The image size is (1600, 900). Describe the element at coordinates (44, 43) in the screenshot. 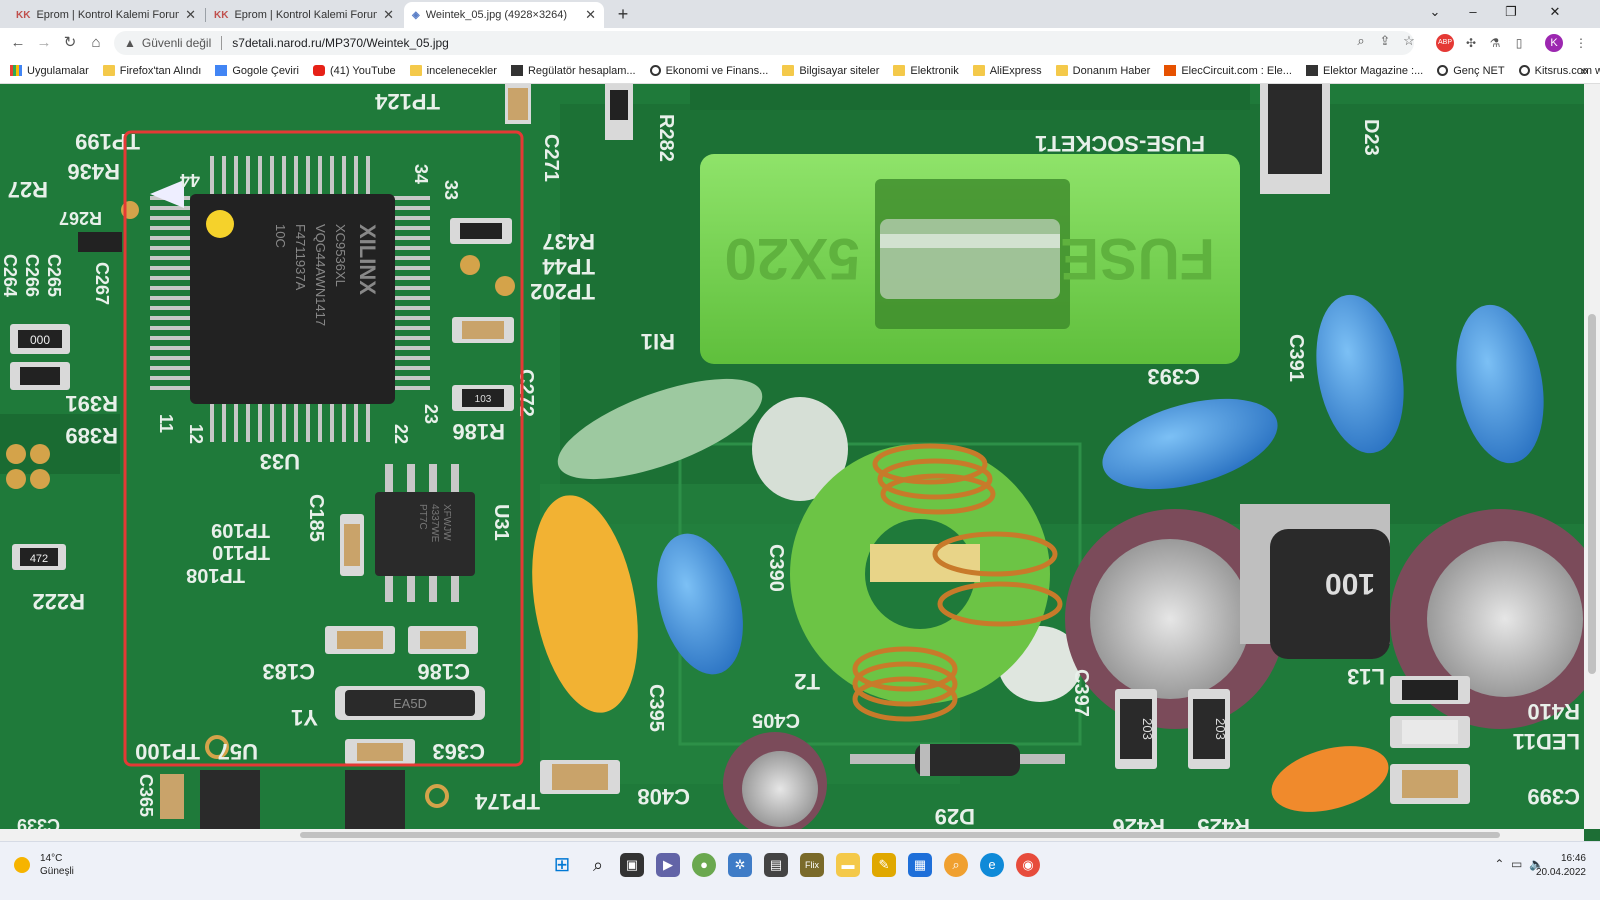

I see `forward-arrow-icon: →` at that location.